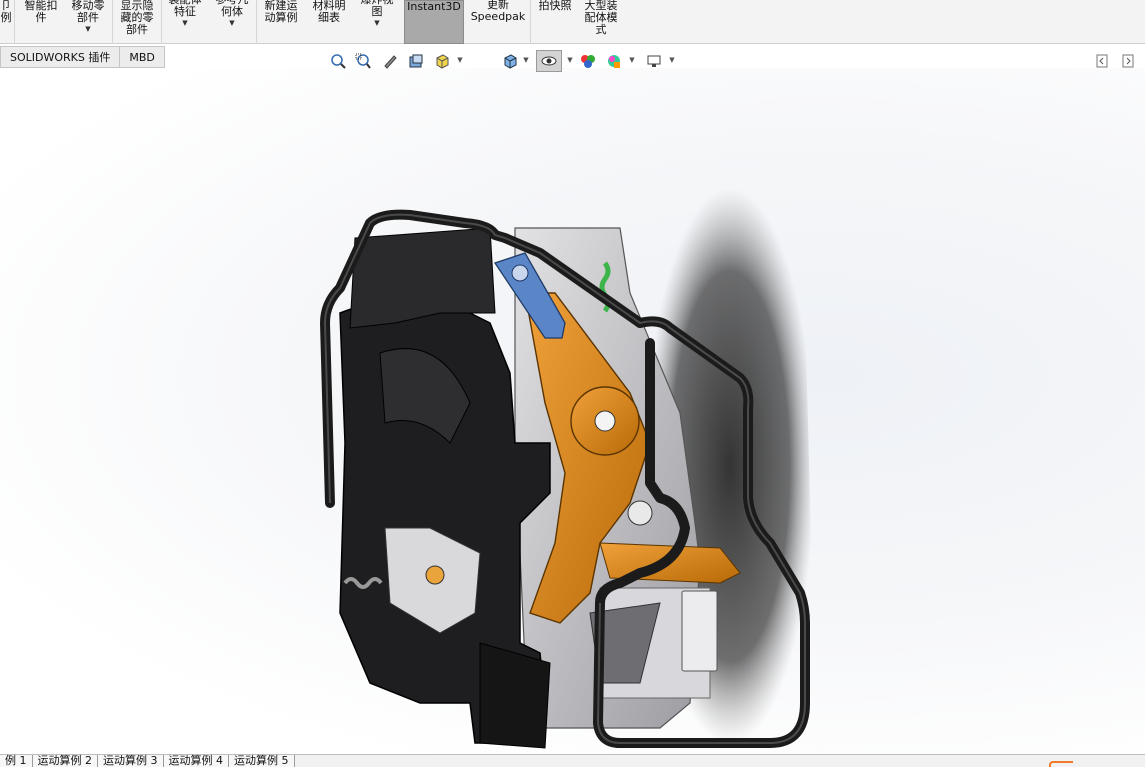  I want to click on motion-study-tab: 运动算例 5, so click(262, 761).